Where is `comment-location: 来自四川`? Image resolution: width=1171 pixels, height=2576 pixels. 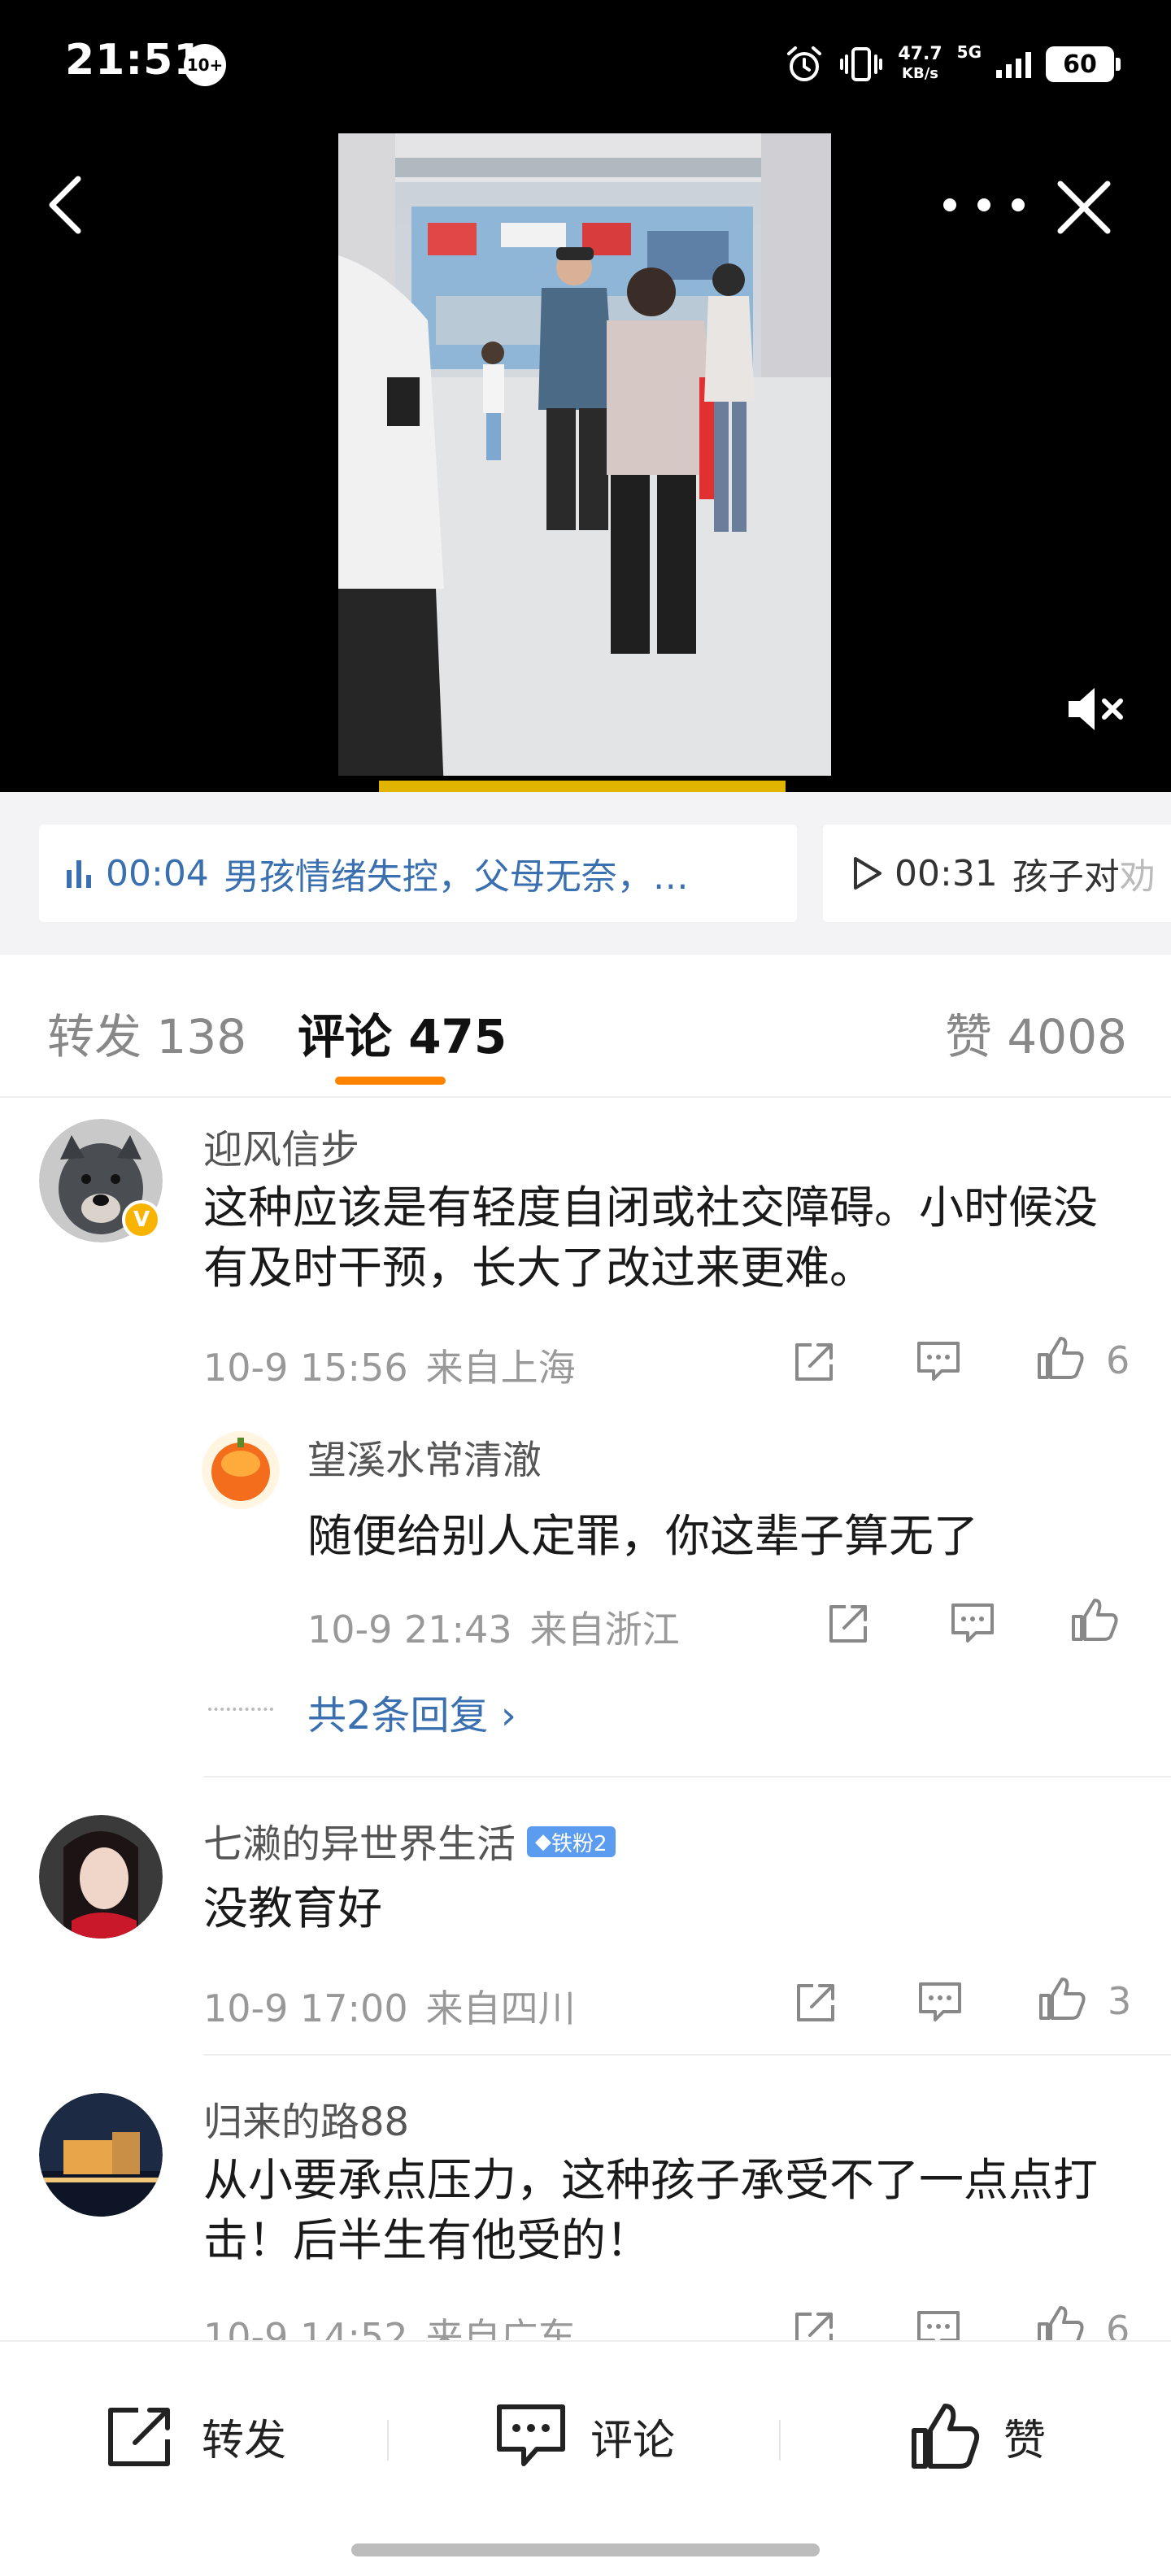
comment-location: 来自四川 is located at coordinates (501, 2008).